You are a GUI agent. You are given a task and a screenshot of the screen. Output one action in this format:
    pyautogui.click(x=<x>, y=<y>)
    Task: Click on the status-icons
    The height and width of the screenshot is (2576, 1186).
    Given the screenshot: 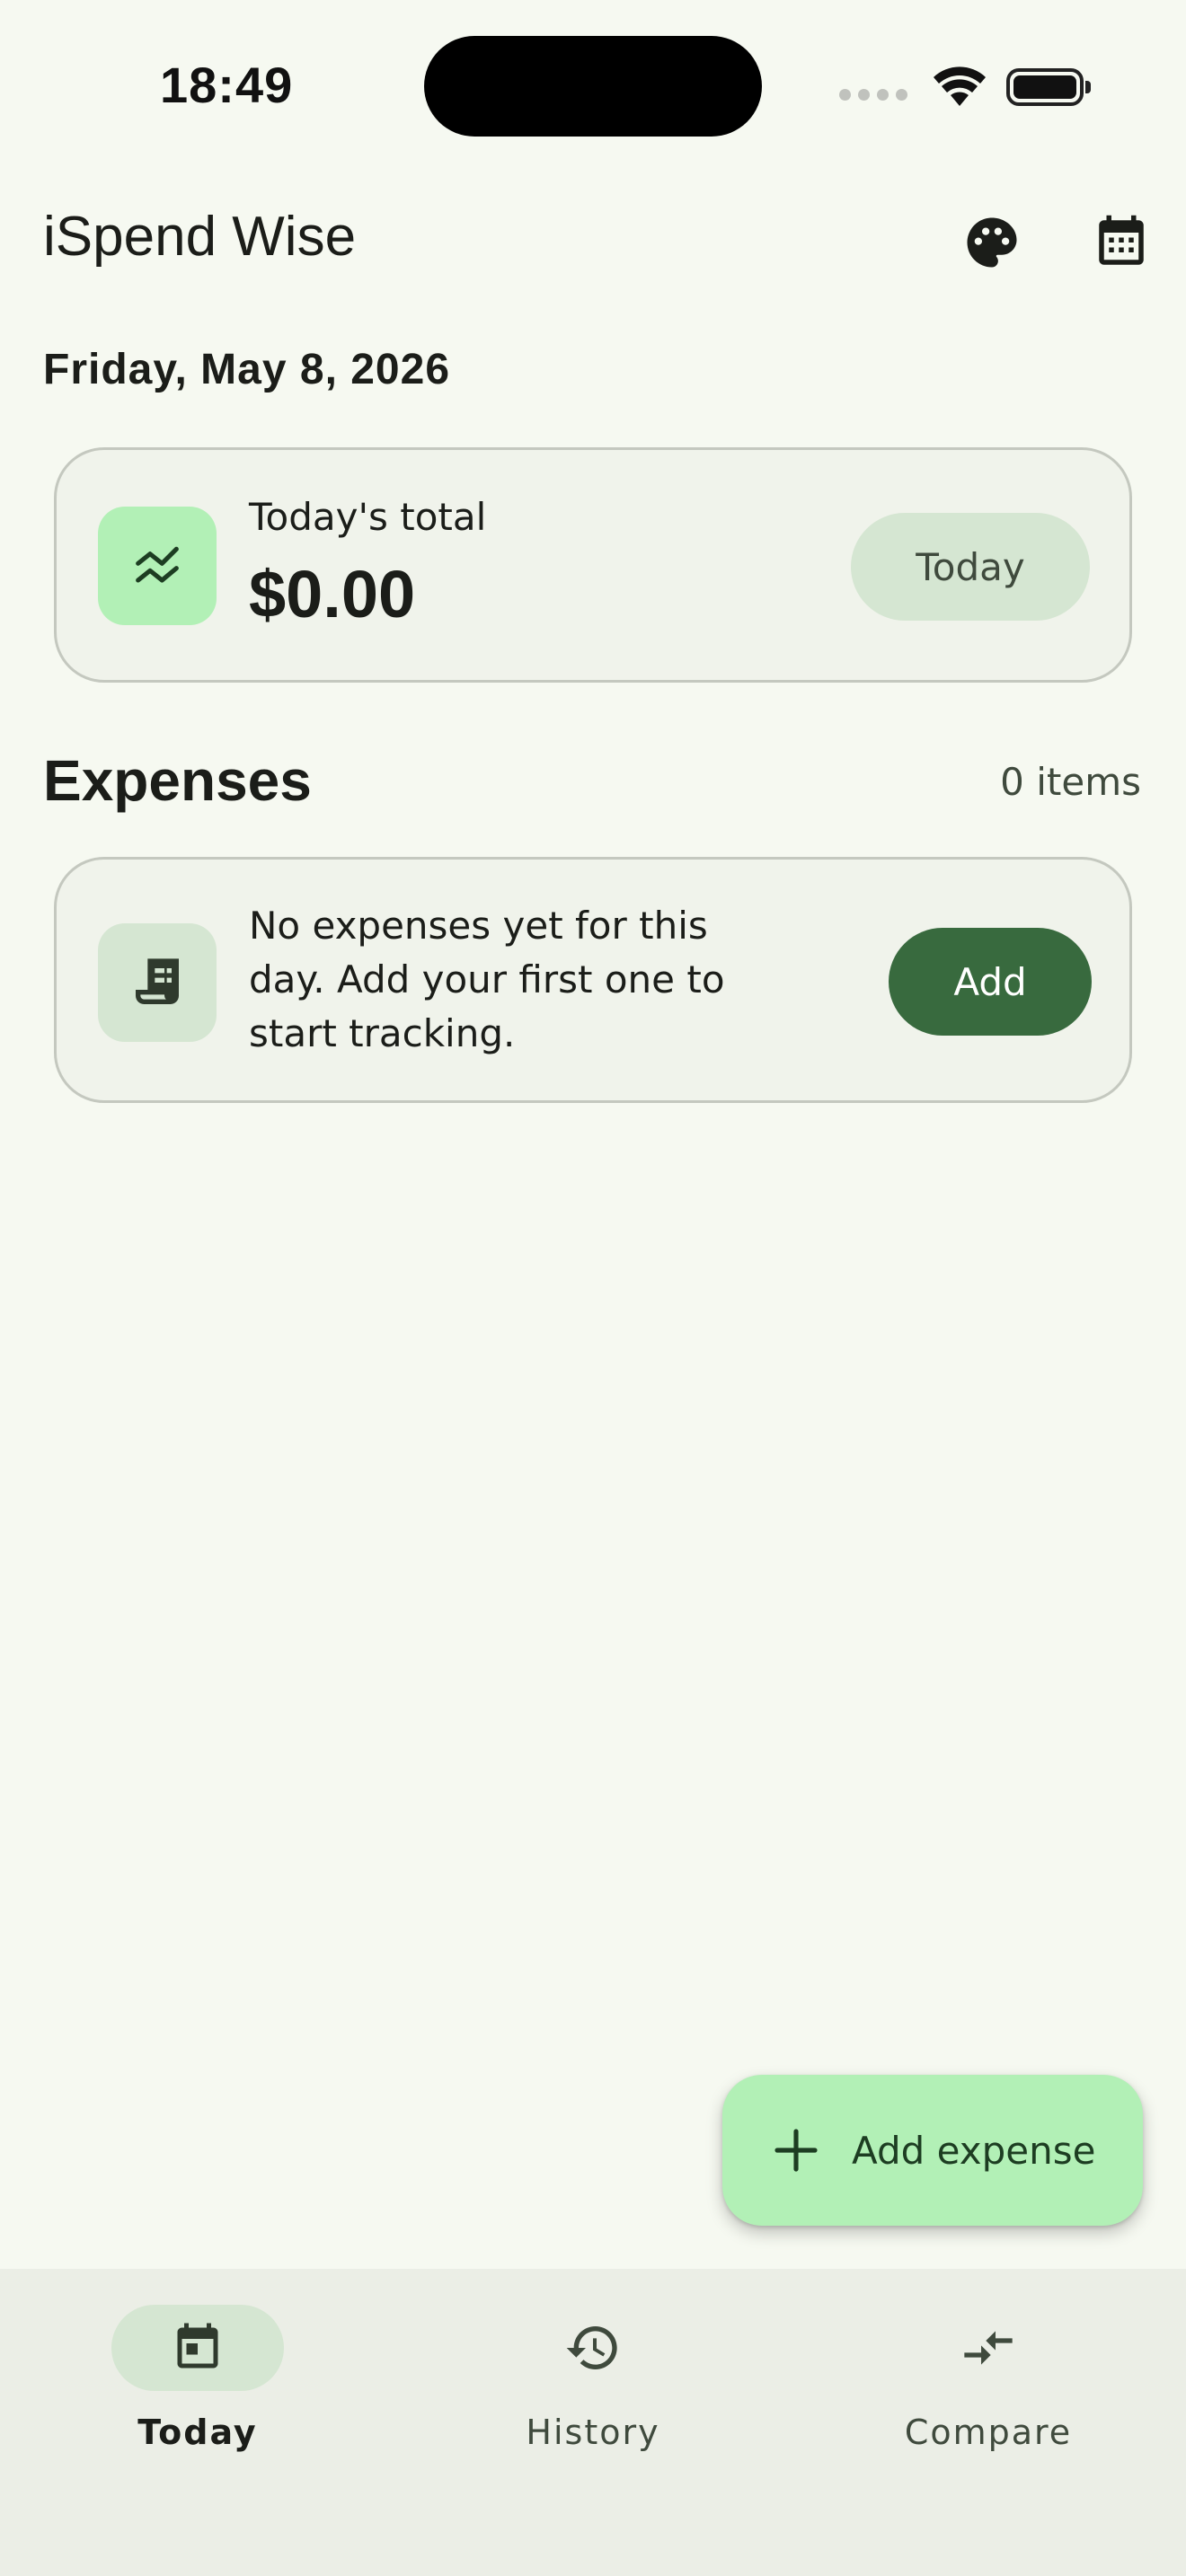 What is the action you would take?
    pyautogui.click(x=965, y=87)
    